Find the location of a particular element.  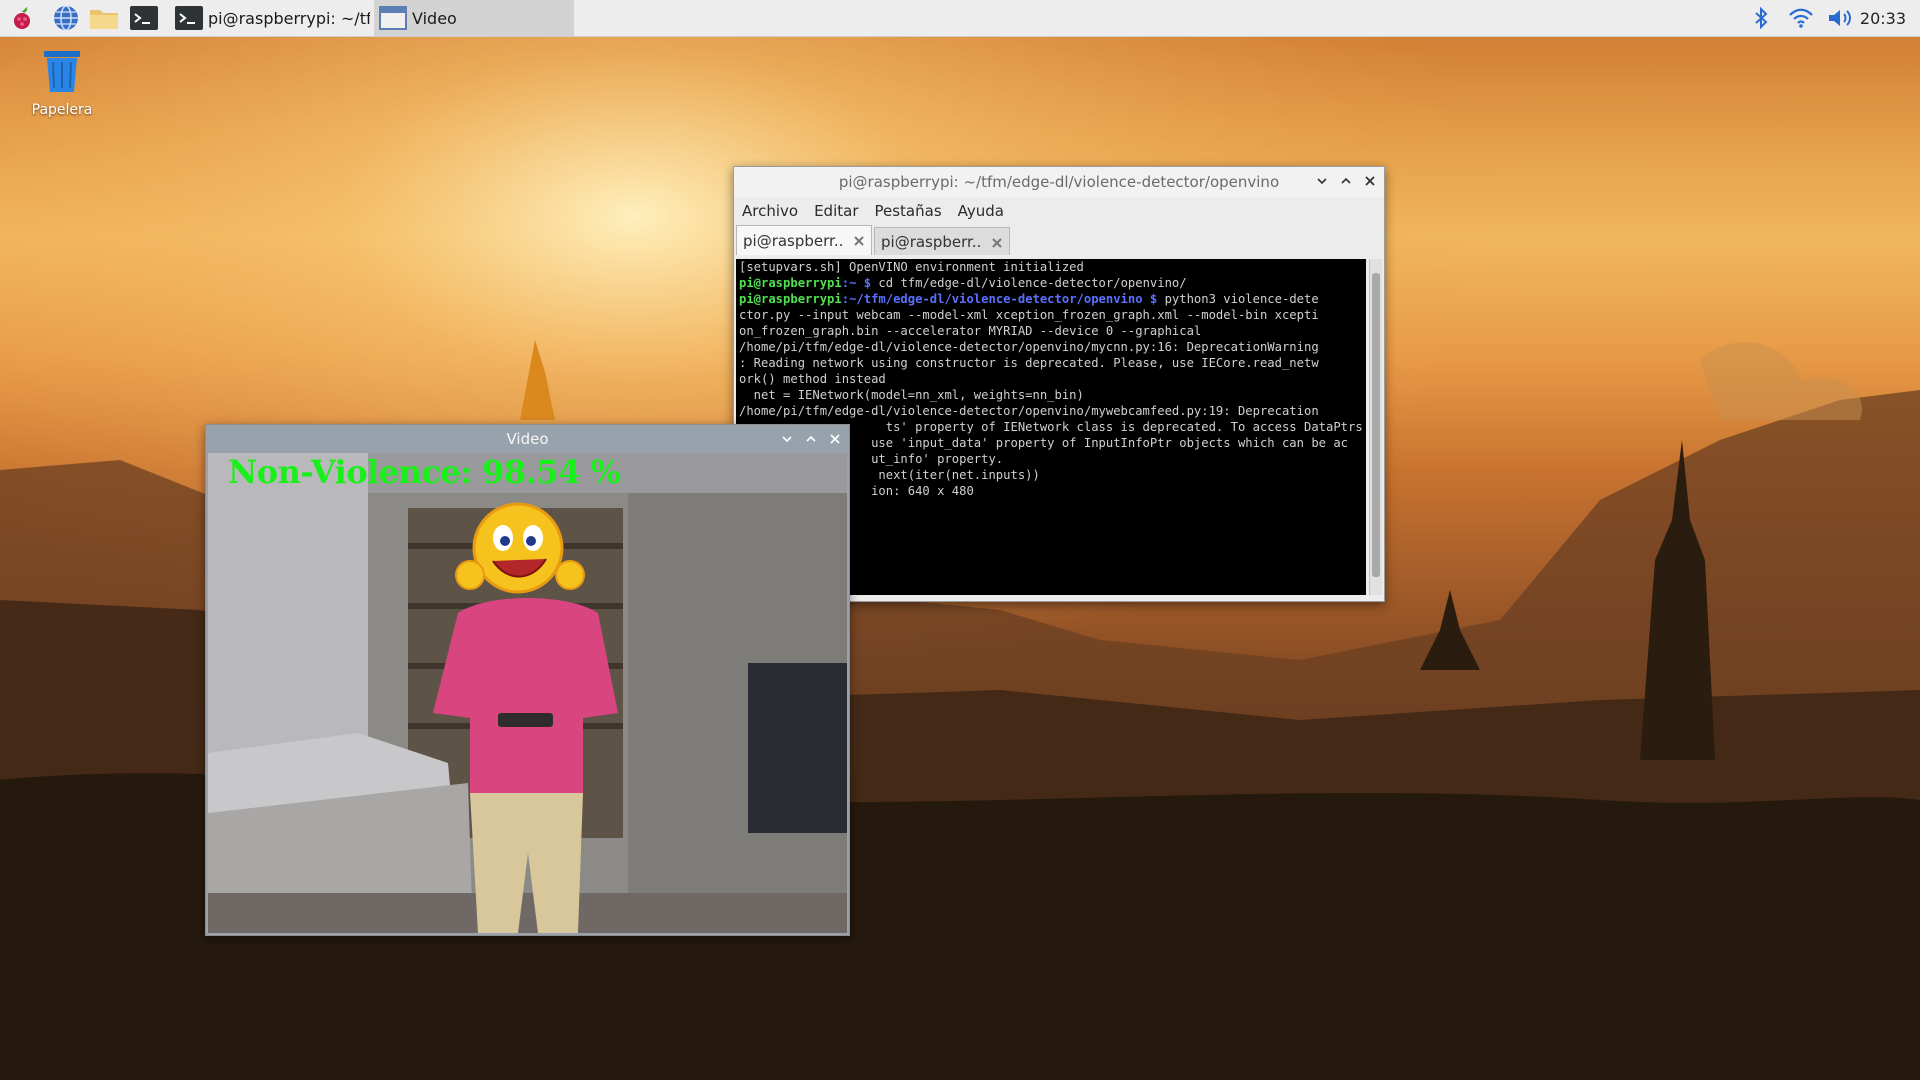

command-text: python3 violence-dete is located at coordinates (1238, 299).